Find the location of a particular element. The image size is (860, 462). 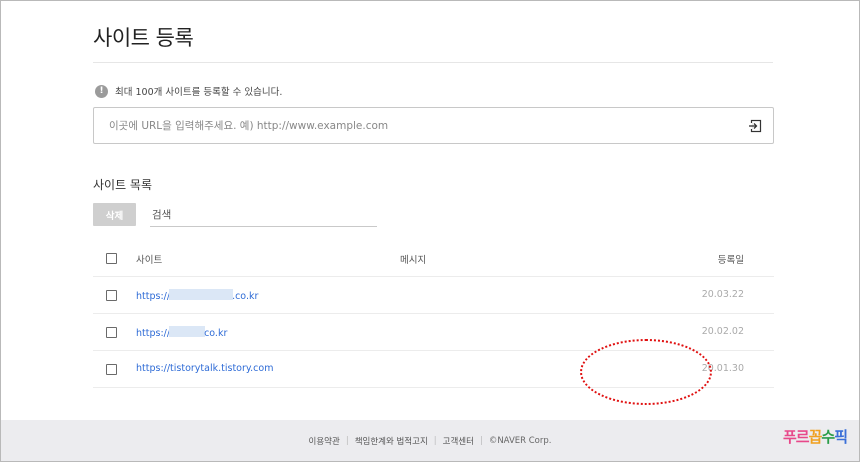

footer-links: 이용약관 | 책임한계와 법적고지 | 고객센터 | ©NAVER Corp. is located at coordinates (430, 440).